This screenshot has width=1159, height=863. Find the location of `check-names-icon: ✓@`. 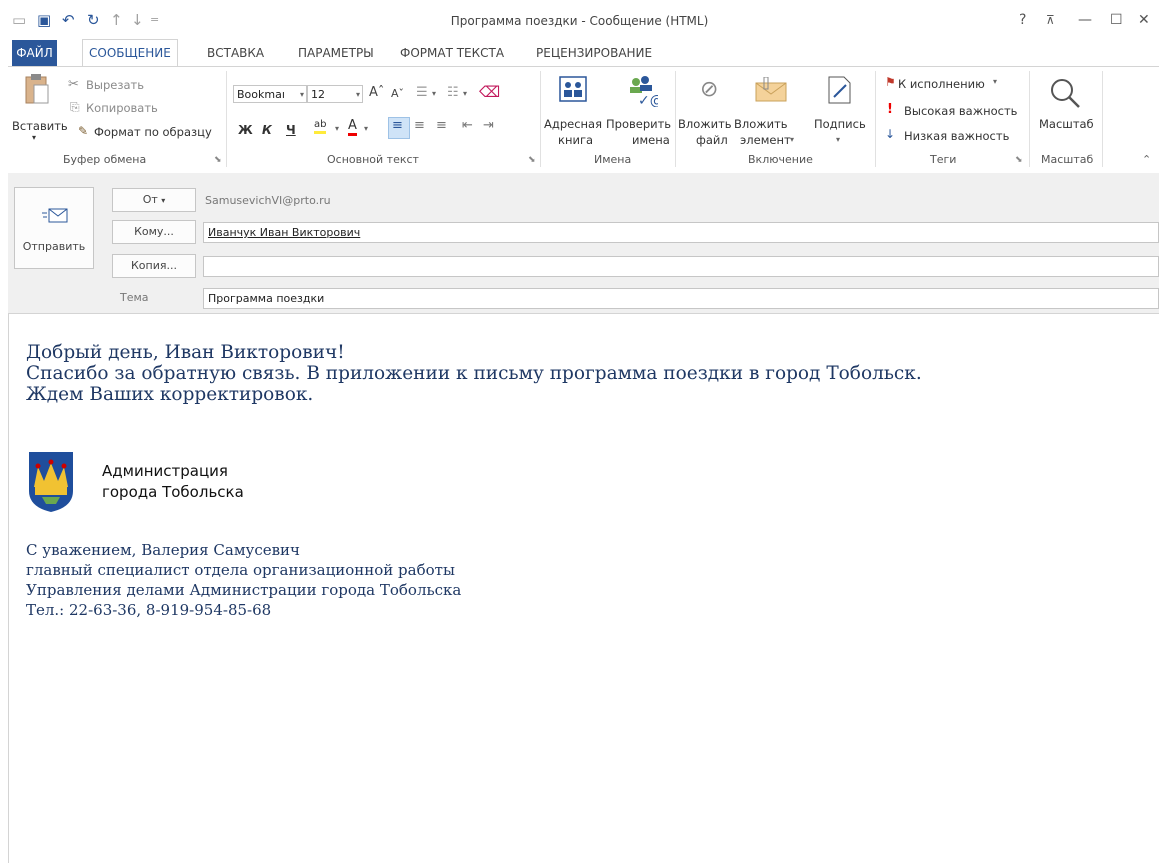

check-names-icon: ✓@ is located at coordinates (644, 91).